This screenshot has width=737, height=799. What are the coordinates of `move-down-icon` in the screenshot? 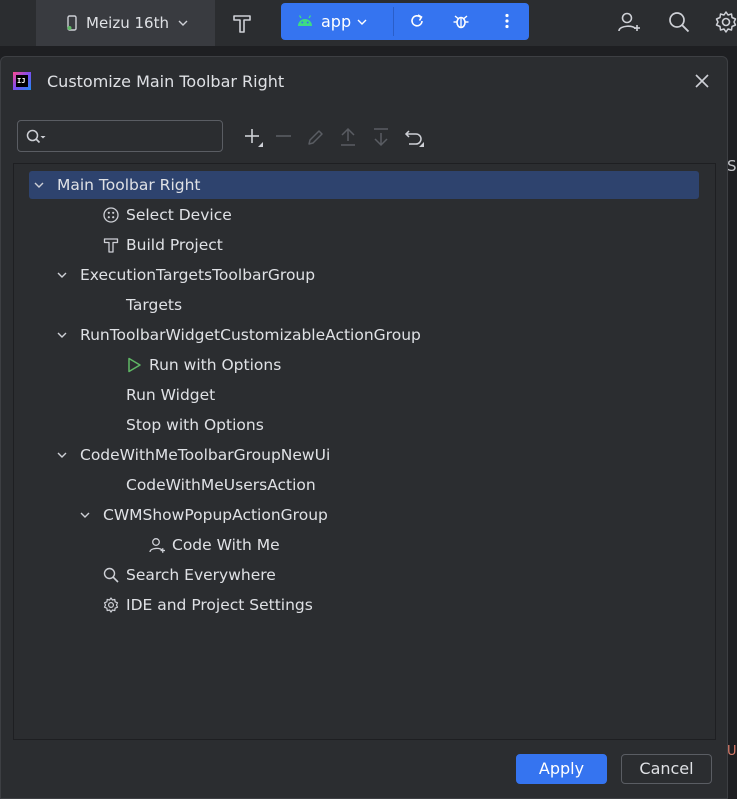 It's located at (381, 137).